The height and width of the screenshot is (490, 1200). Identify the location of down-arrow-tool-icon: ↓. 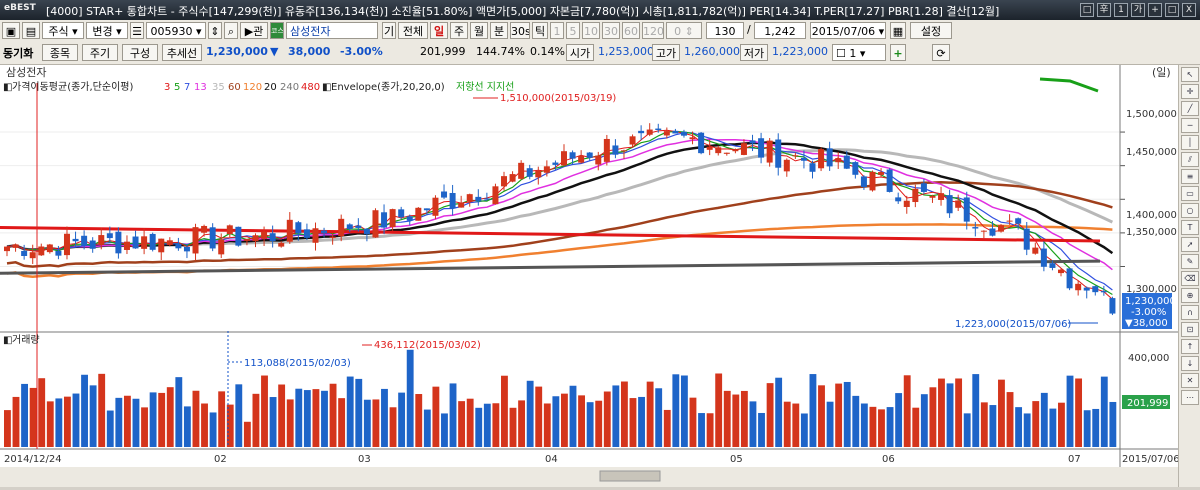
(1190, 363).